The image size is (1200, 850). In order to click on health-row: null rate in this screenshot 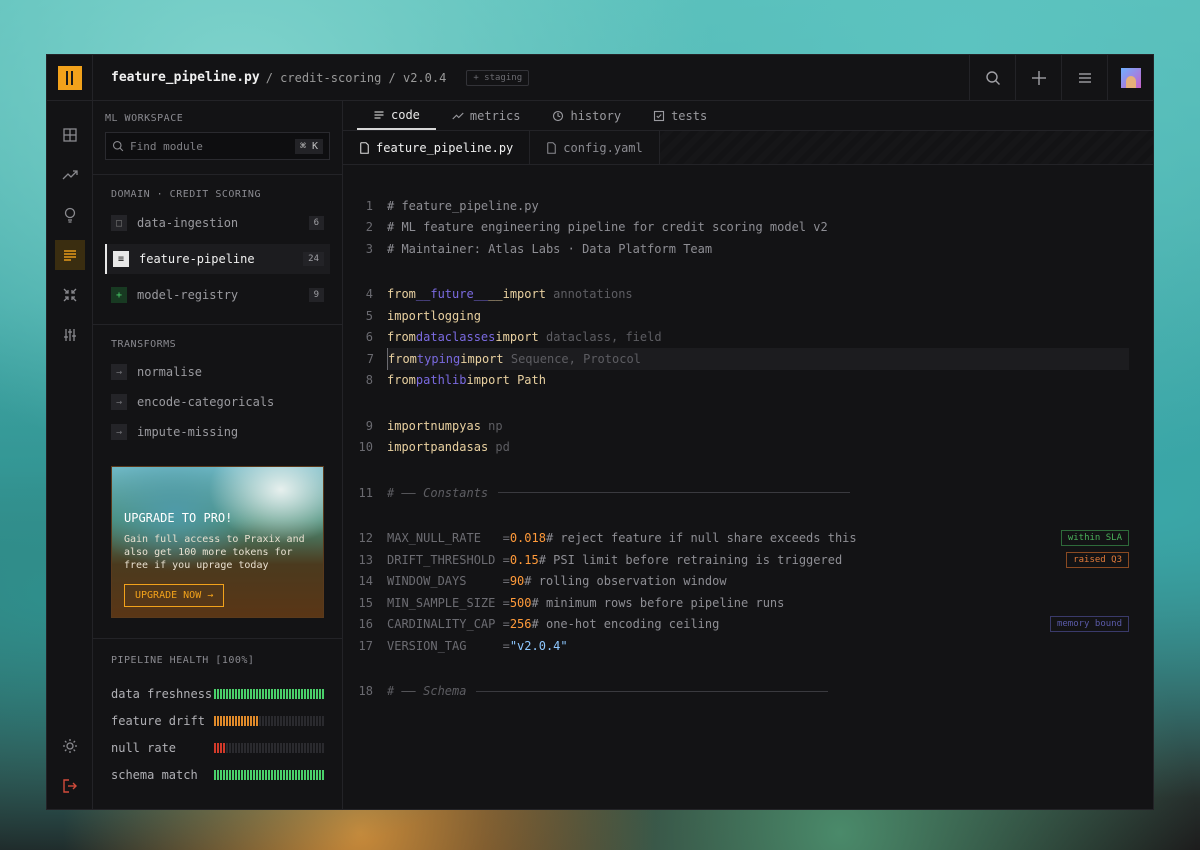, I will do `click(217, 747)`.